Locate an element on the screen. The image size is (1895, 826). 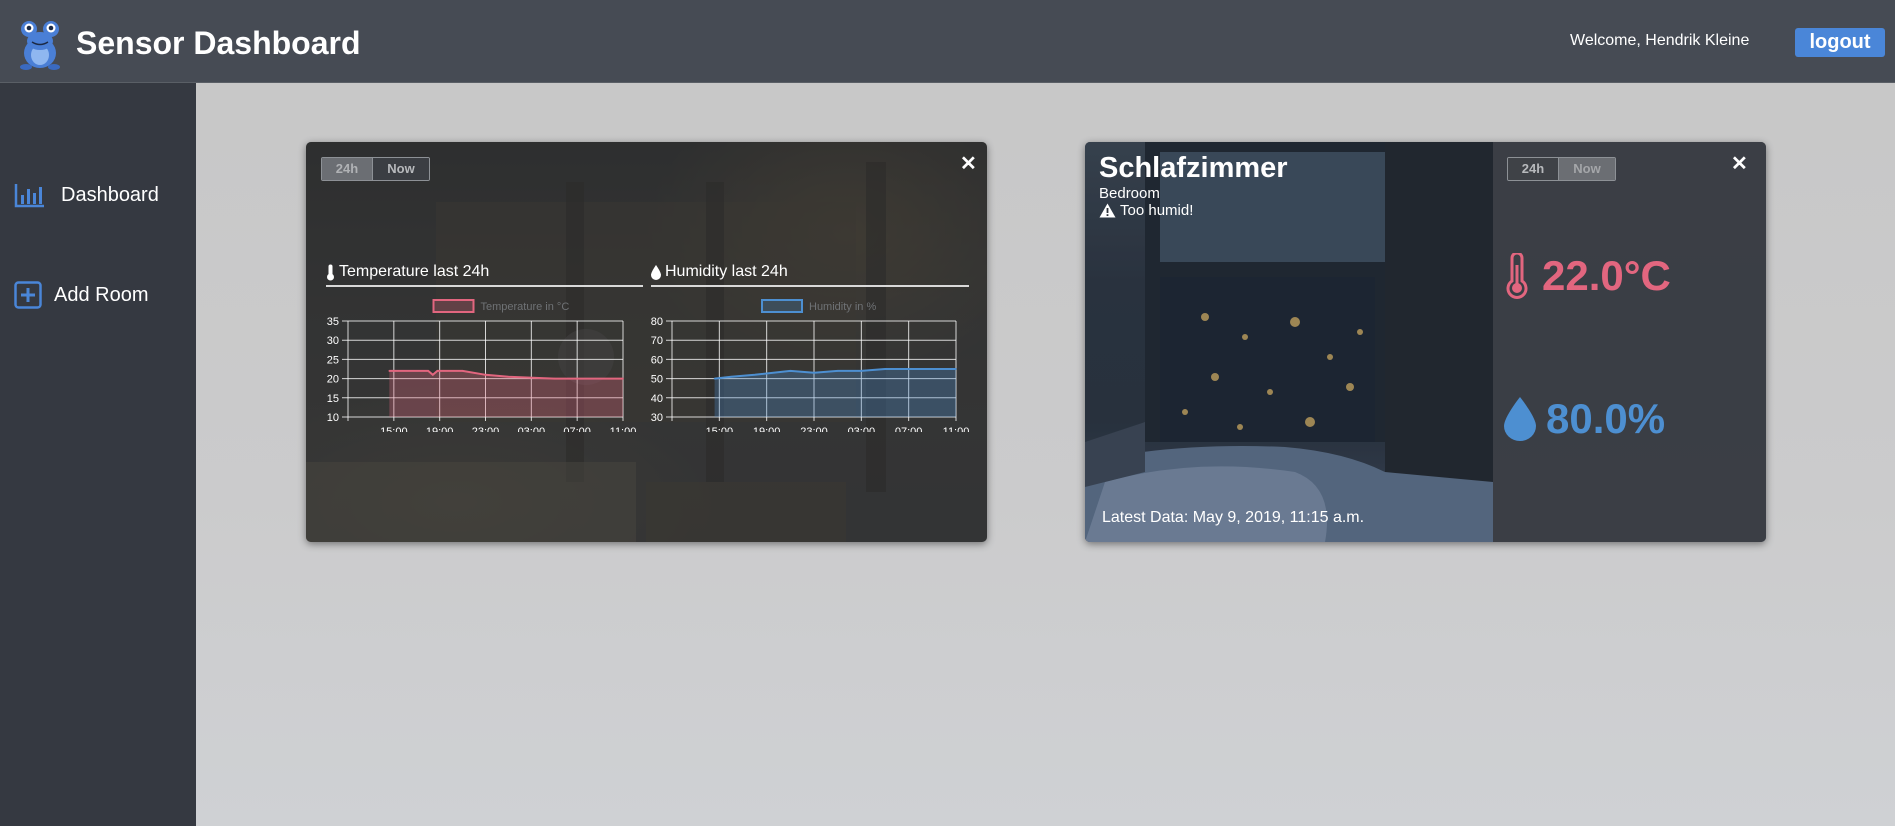
sidebar: Dashboard Add Room is located at coordinates (98, 454).